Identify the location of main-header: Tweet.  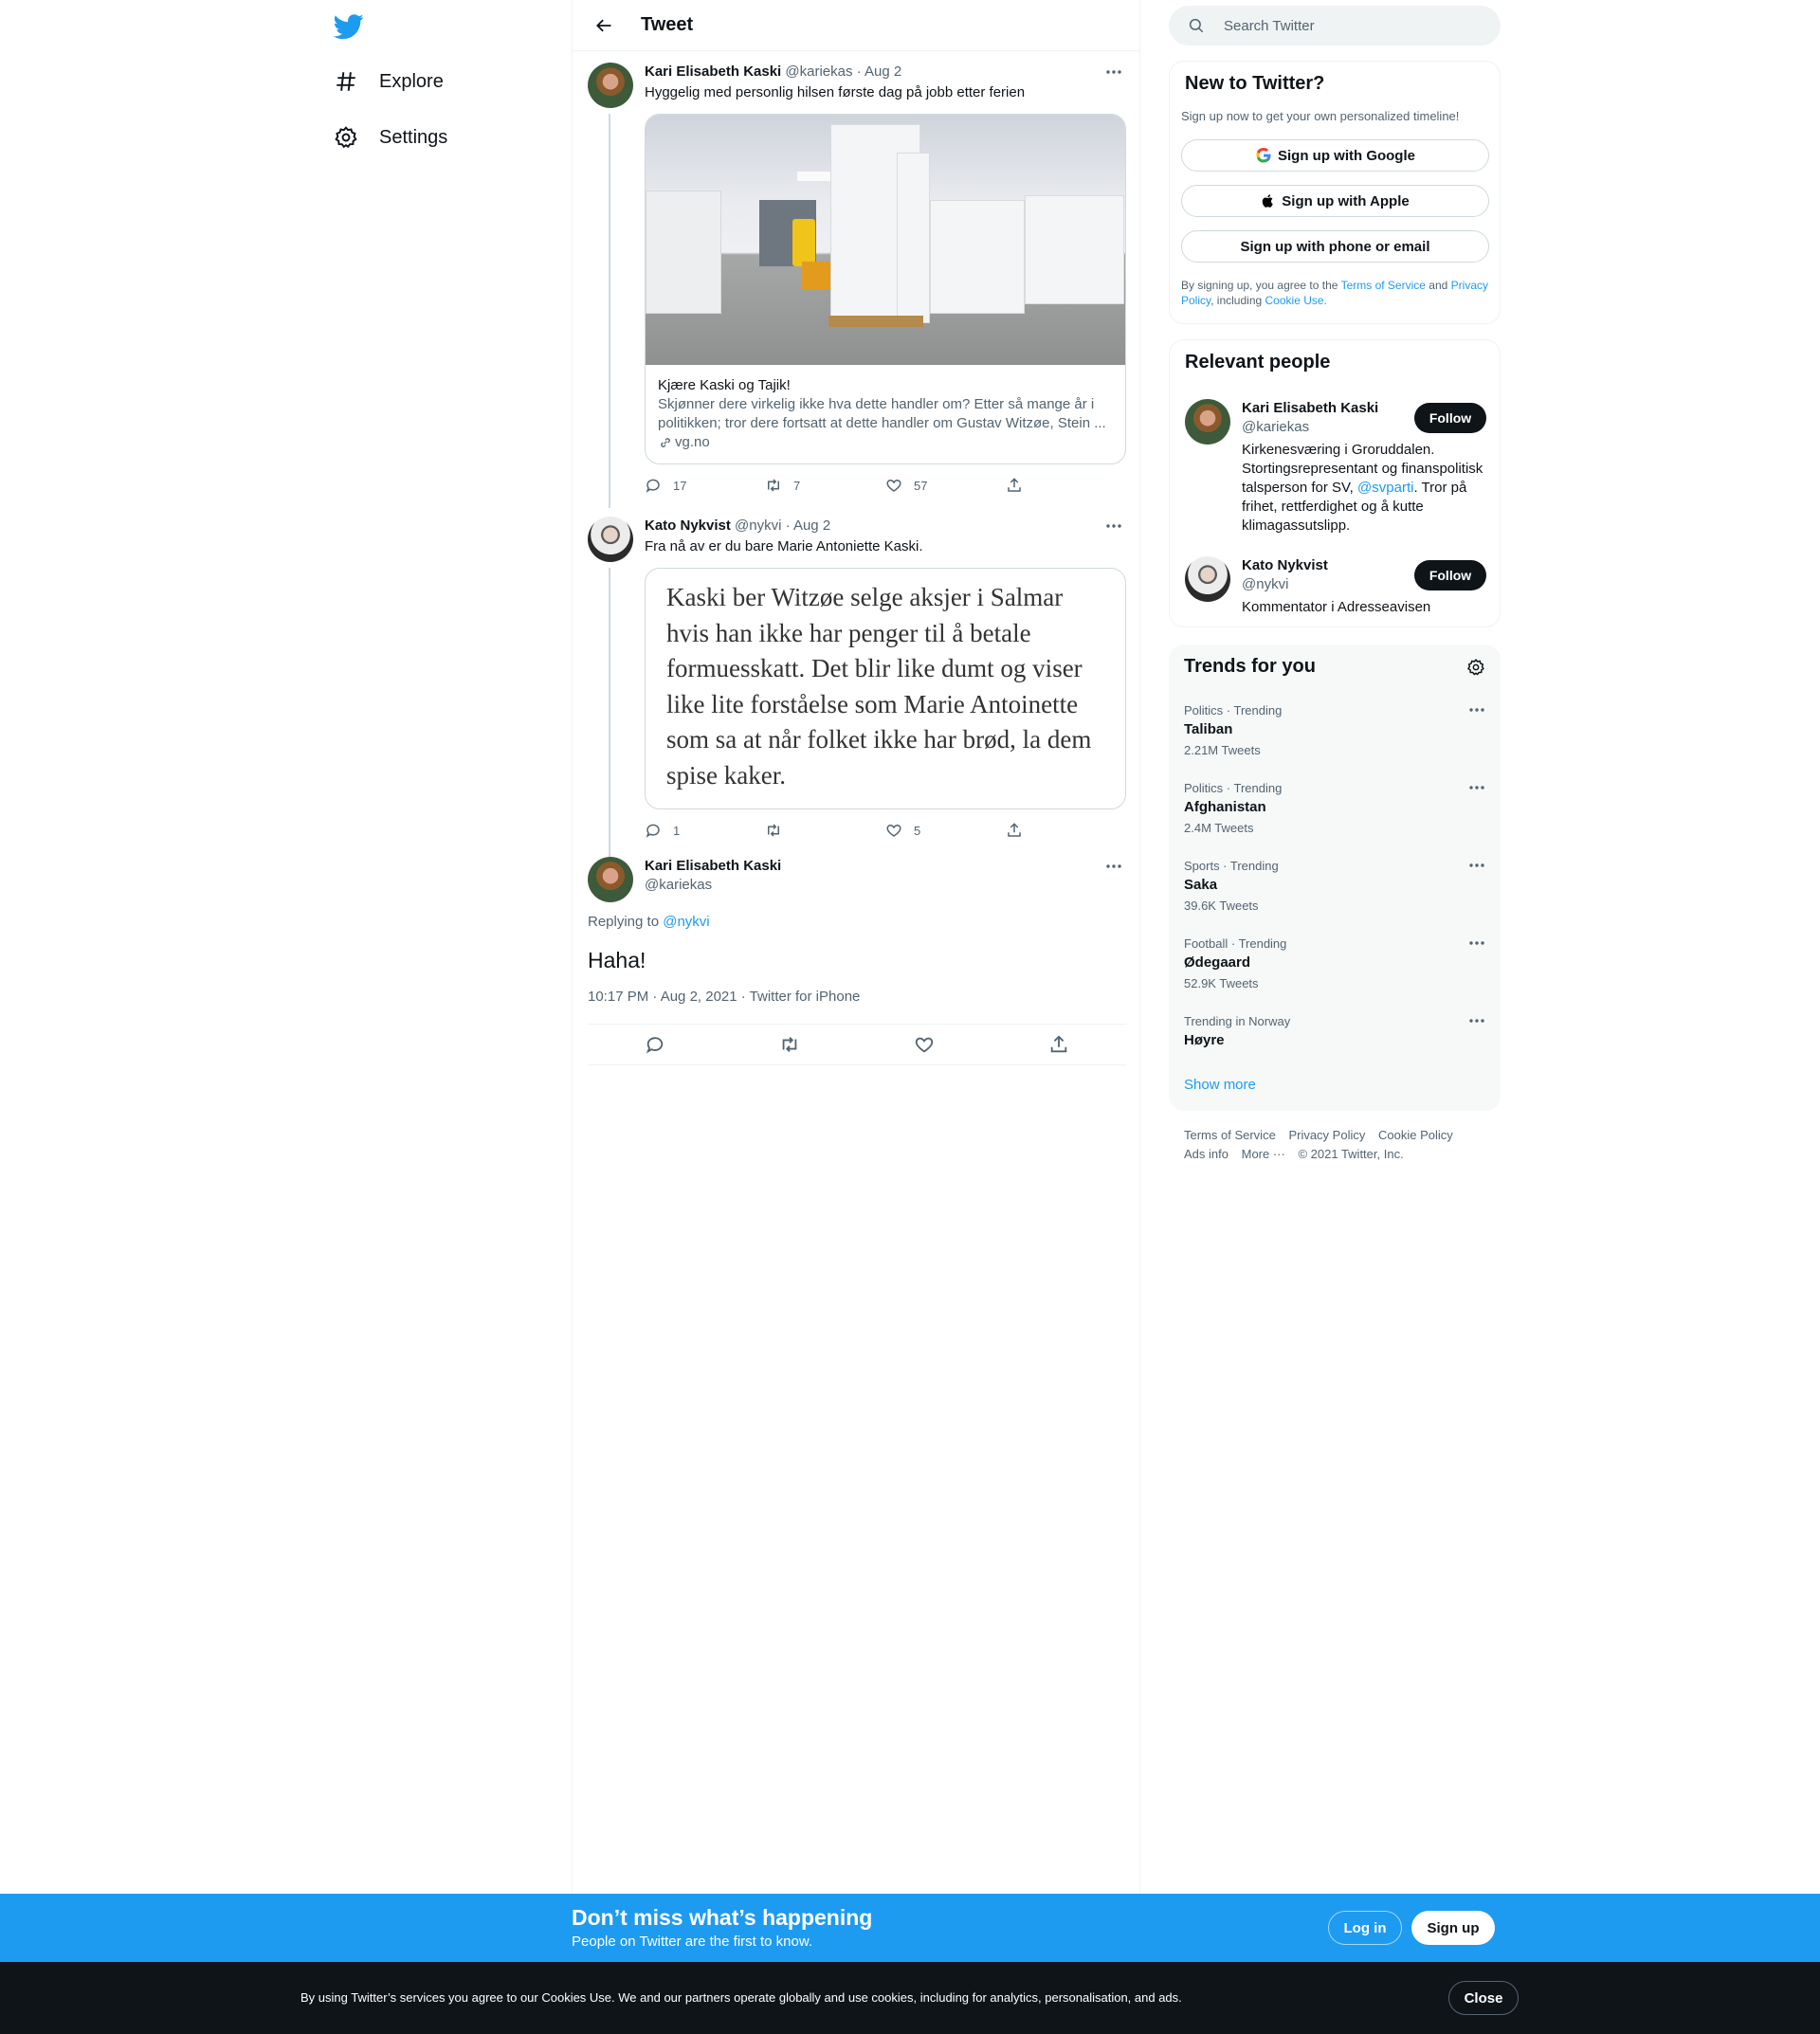
(856, 25).